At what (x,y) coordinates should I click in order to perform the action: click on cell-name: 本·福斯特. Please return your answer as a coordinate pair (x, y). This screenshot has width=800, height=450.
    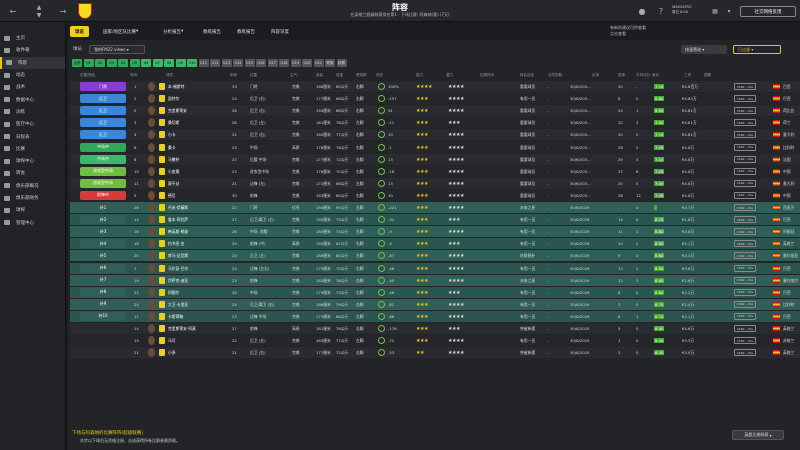
    Looking at the image, I should click on (176, 87).